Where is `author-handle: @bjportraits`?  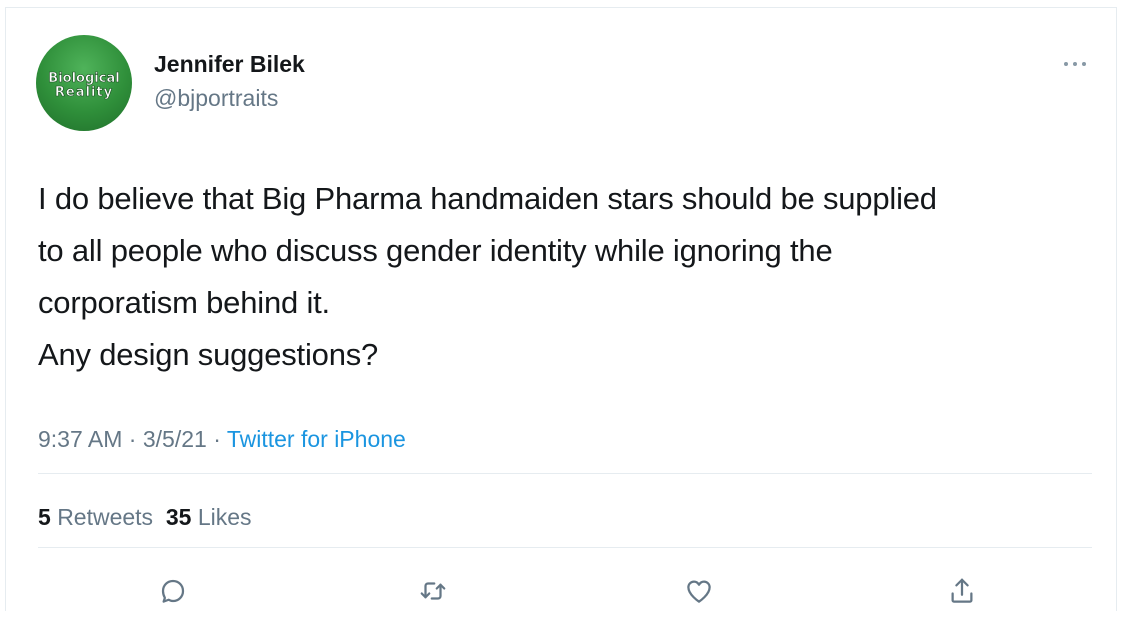 author-handle: @bjportraits is located at coordinates (216, 98).